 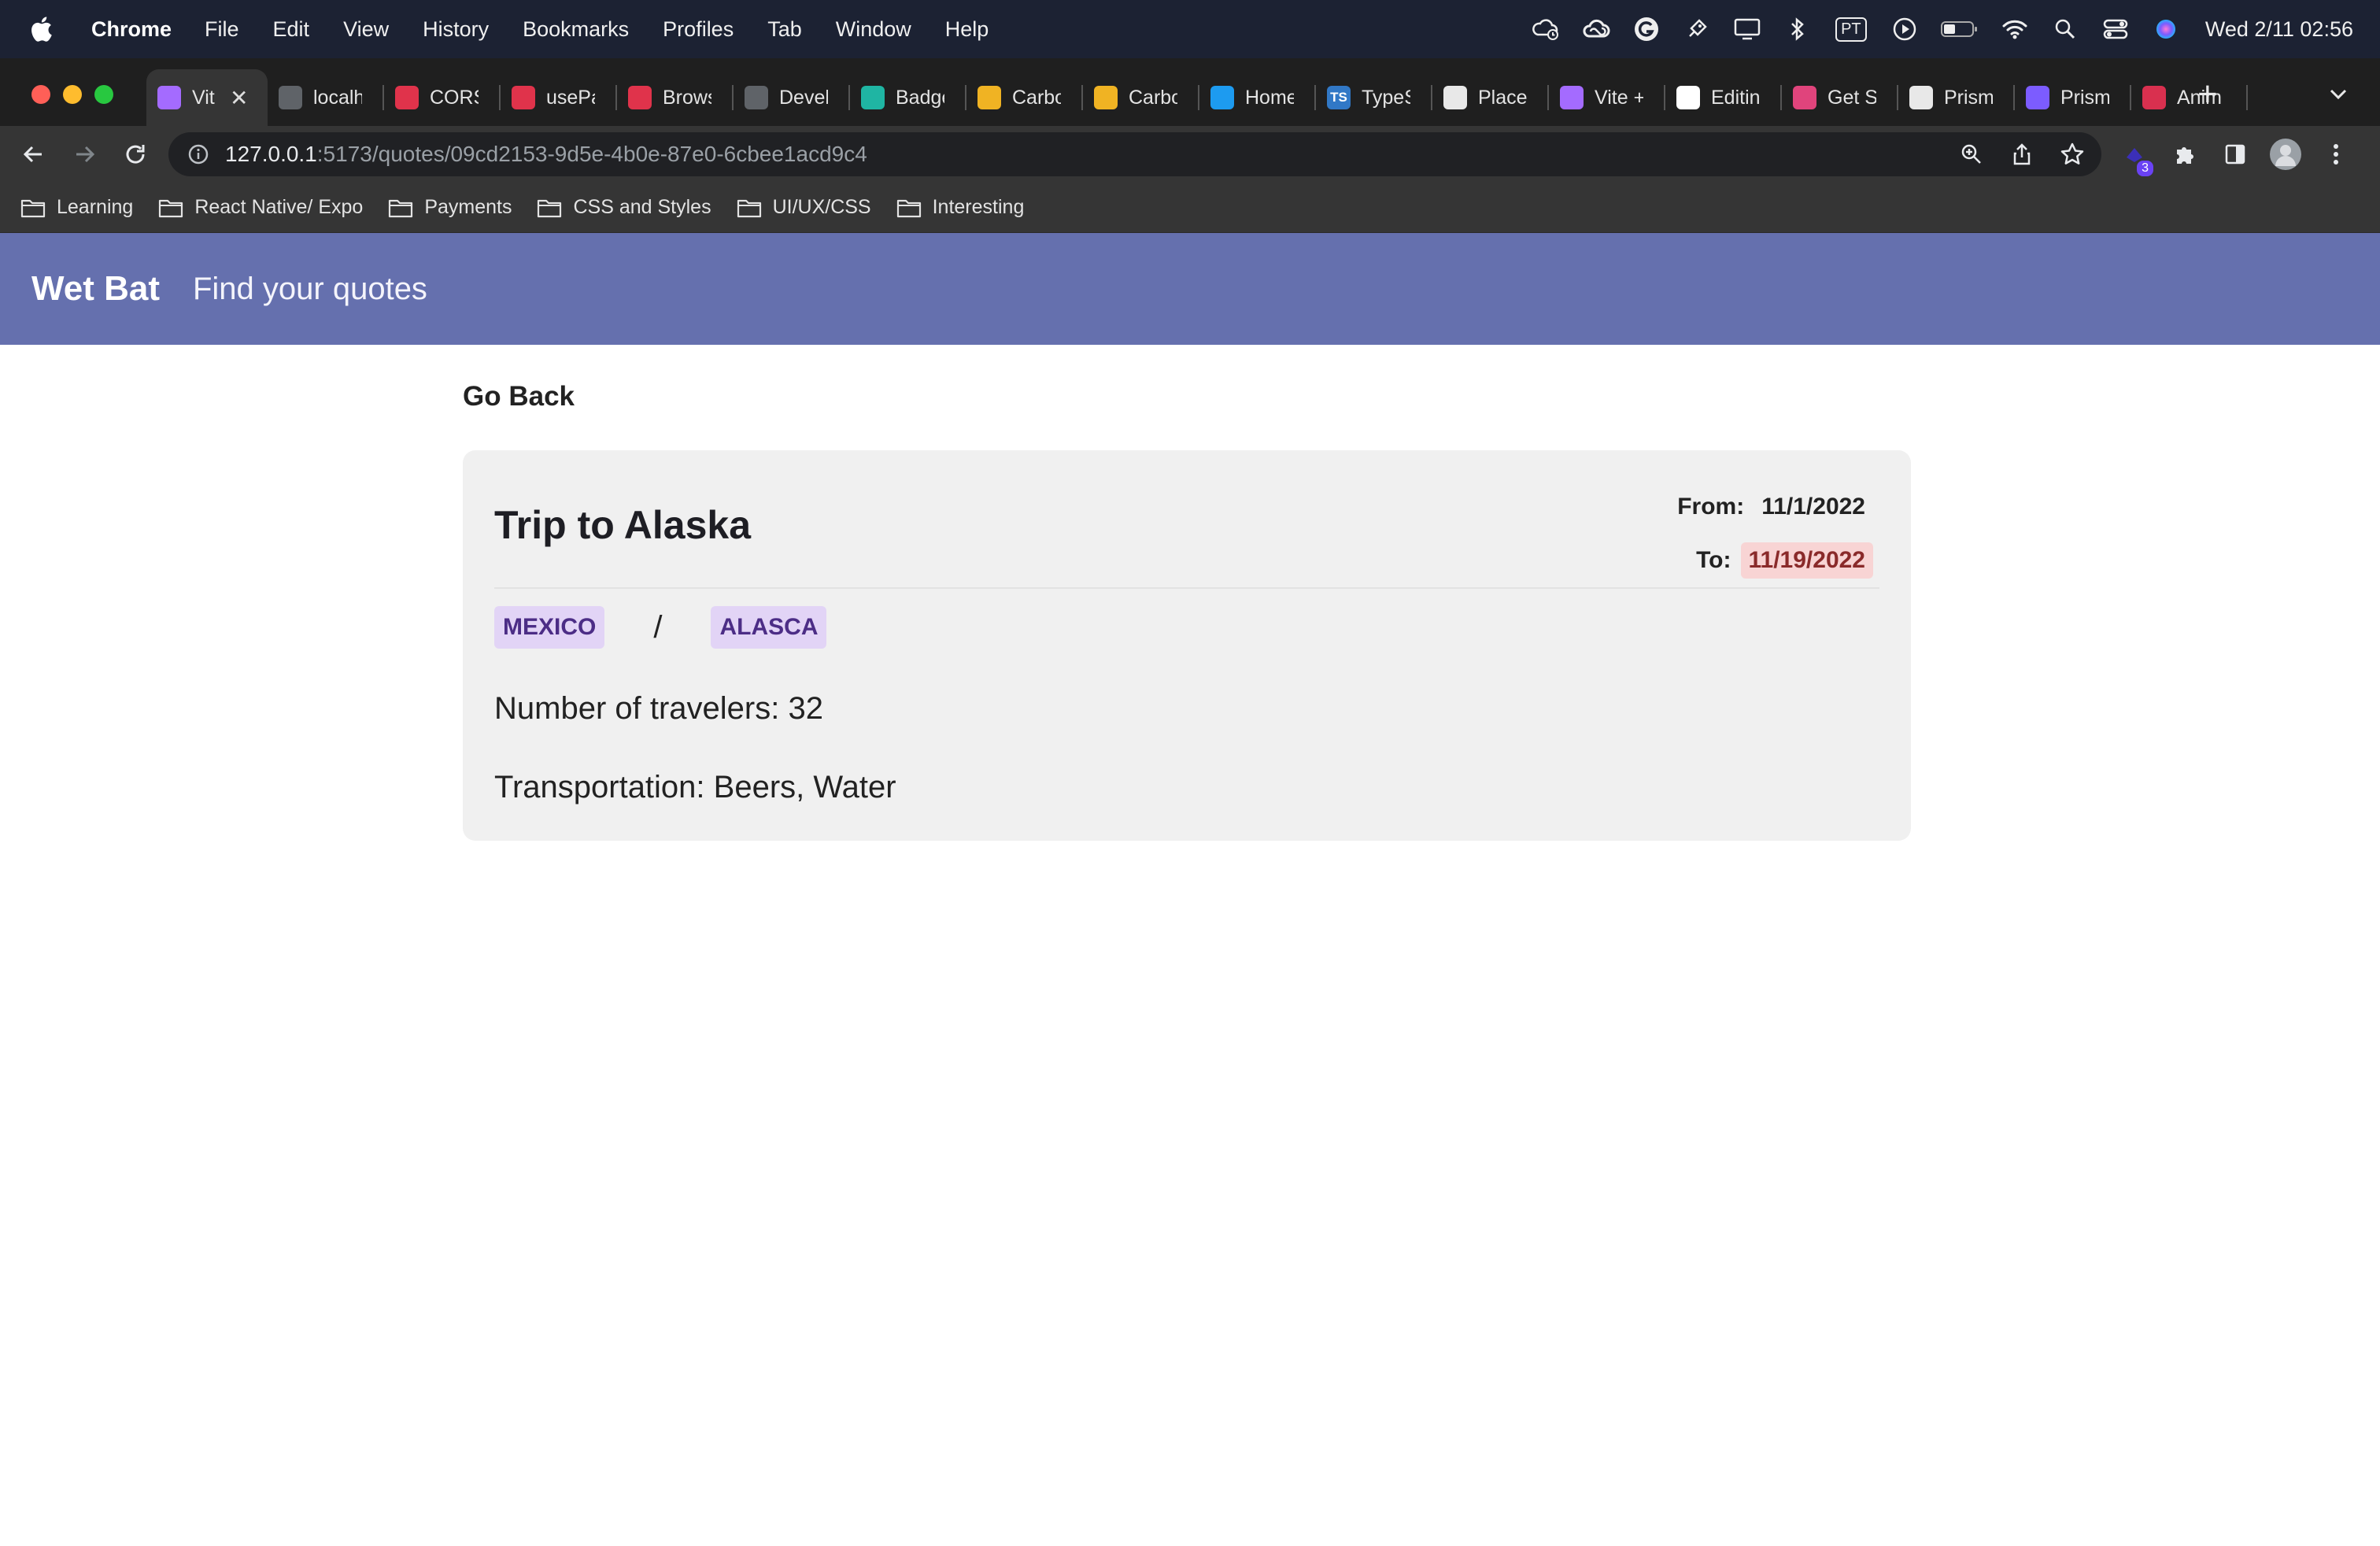 What do you see at coordinates (198, 154) in the screenshot?
I see `site-info-icon` at bounding box center [198, 154].